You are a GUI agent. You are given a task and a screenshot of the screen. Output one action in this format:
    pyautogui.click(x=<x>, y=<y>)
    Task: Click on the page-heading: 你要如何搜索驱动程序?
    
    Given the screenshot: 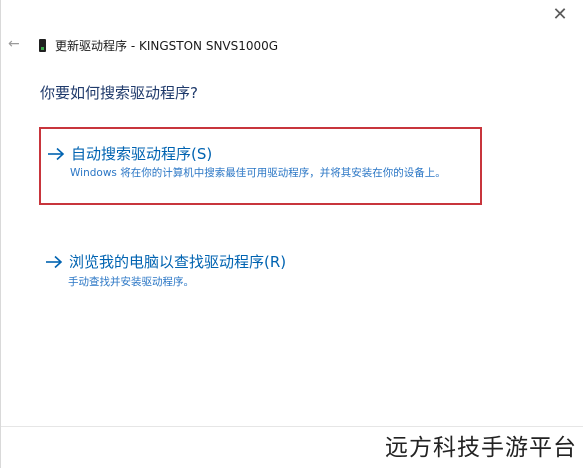 What is the action you would take?
    pyautogui.click(x=119, y=93)
    